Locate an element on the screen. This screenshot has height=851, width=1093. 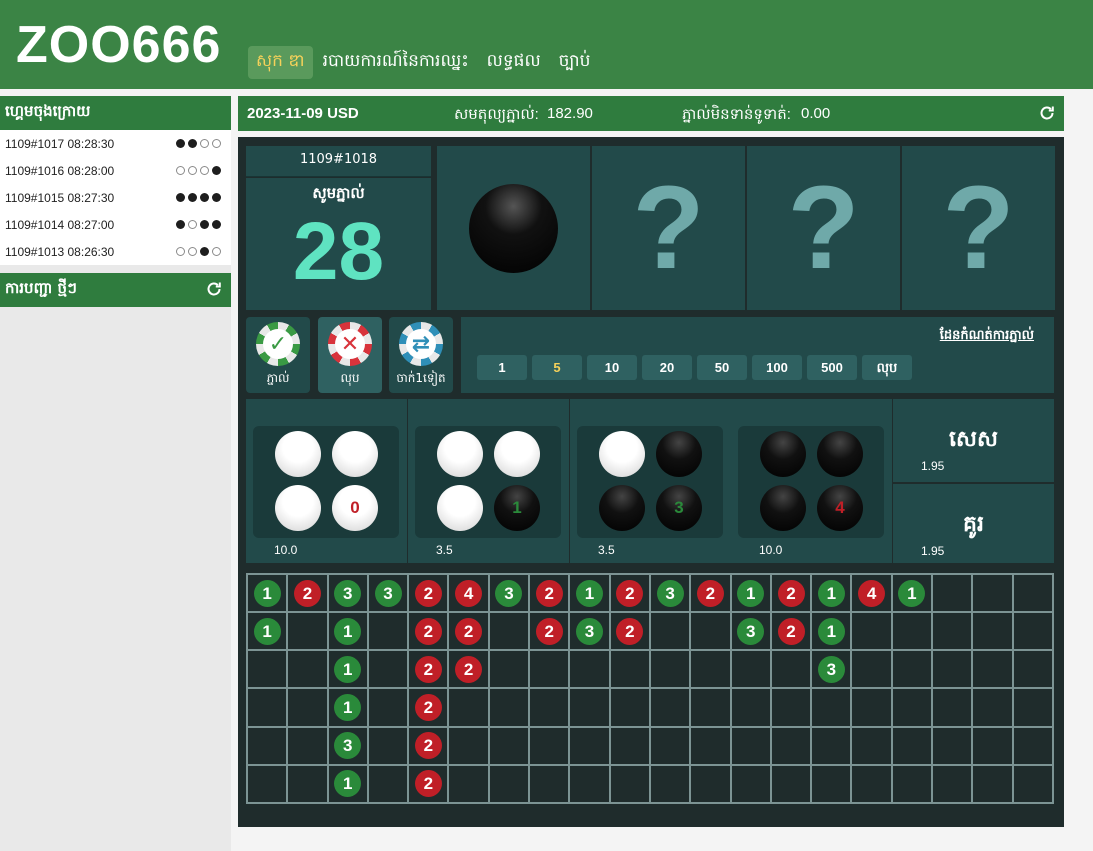
white-ball: 0 is located at coordinates (355, 508).